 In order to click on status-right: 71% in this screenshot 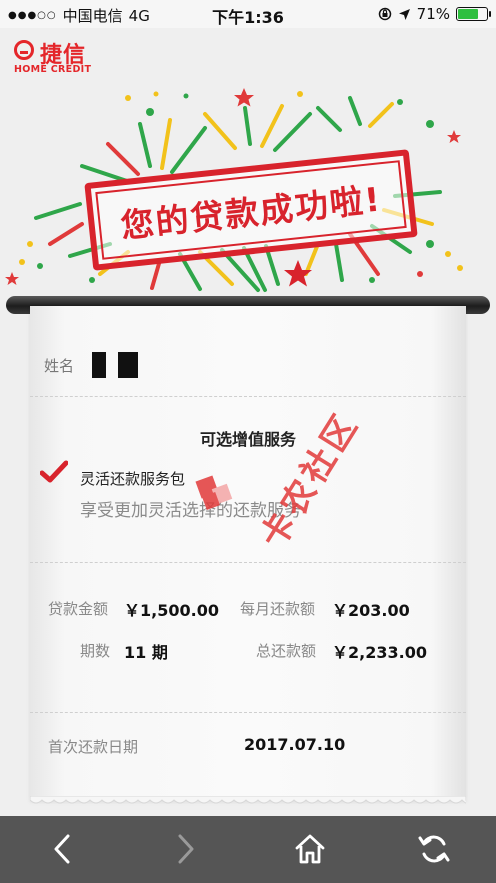, I will do `click(434, 14)`.